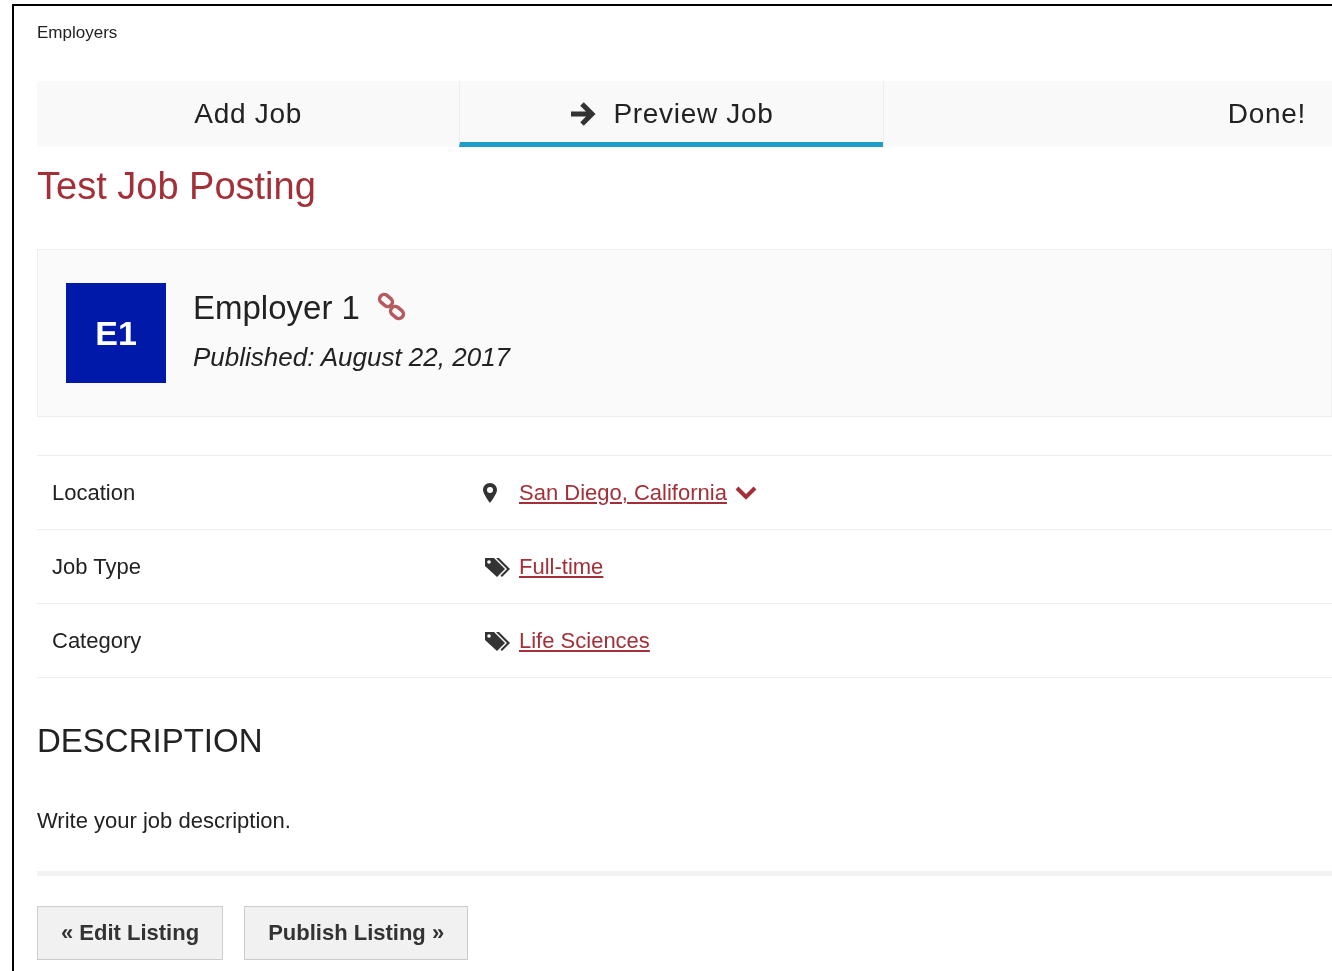 The height and width of the screenshot is (971, 1332). What do you see at coordinates (356, 932) in the screenshot?
I see `publish-listing-button: Publish Listing »` at bounding box center [356, 932].